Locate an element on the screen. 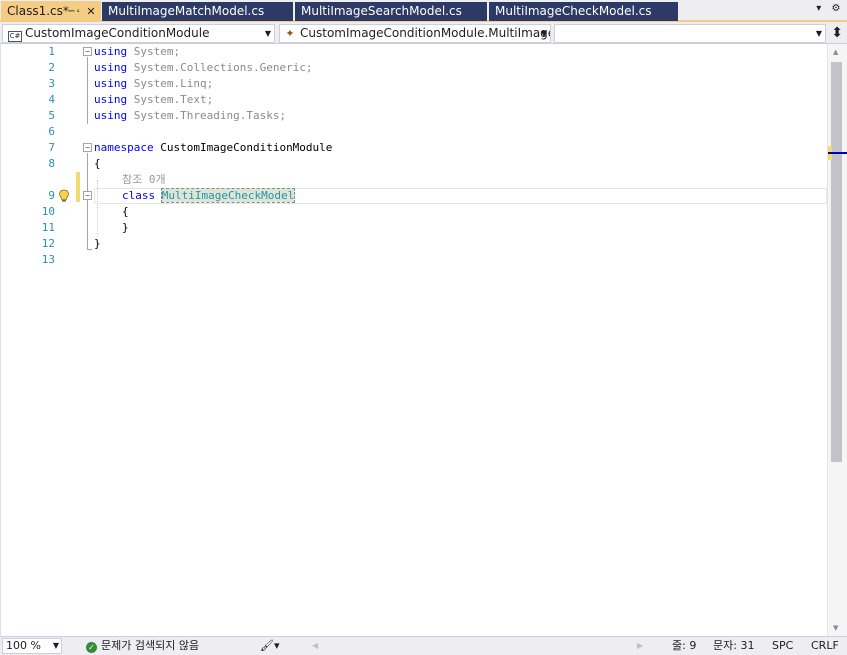  issues-indicator: ✓ 문제가 검색되지 않음 is located at coordinates (142, 645).